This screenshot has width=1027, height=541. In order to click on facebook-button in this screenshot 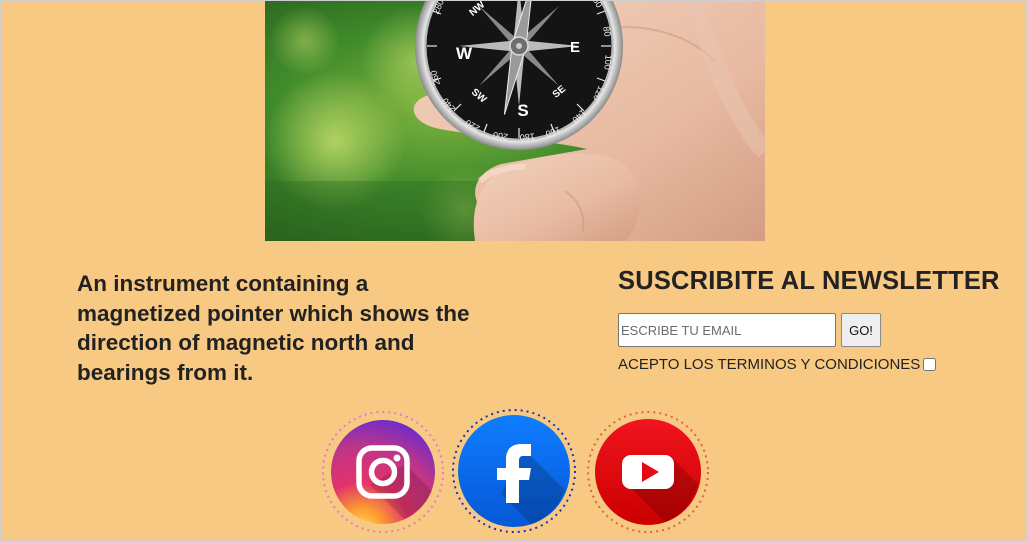, I will do `click(514, 471)`.